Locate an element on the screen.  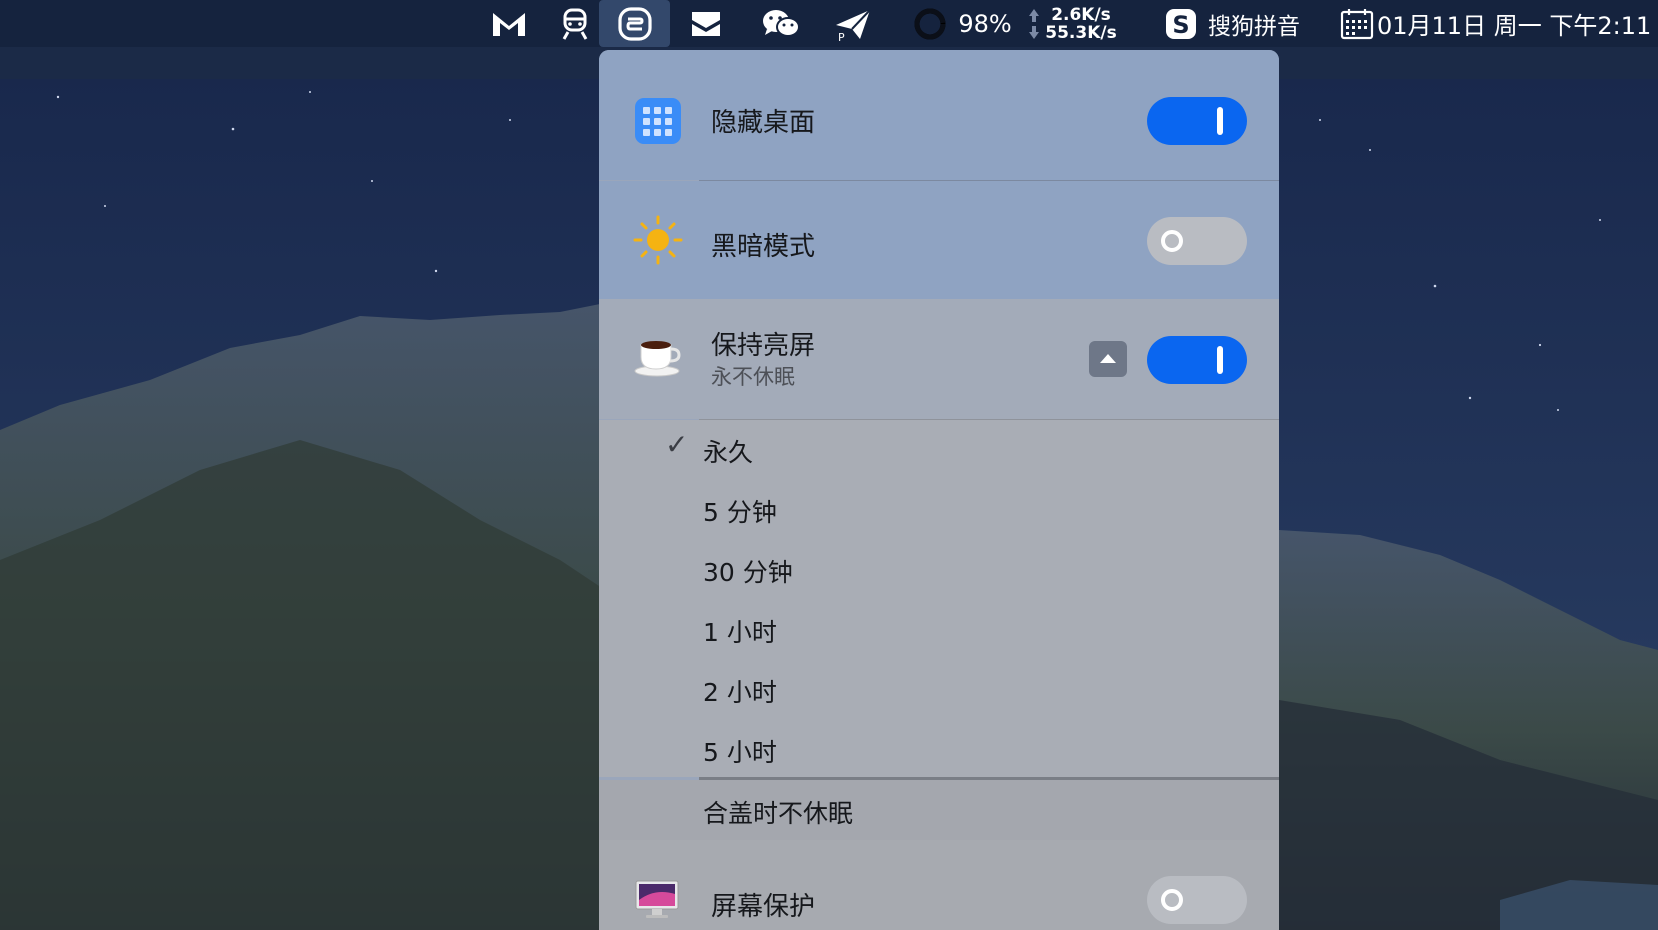
battery-ring-icon is located at coordinates (930, 23).